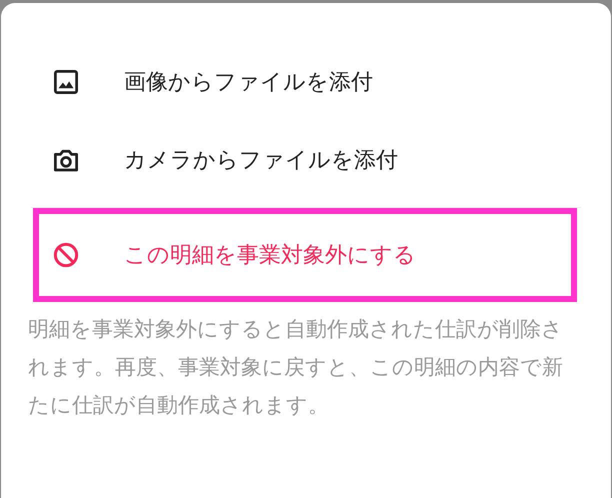  I want to click on menu-item: カメラからファイルを添付, so click(305, 160).